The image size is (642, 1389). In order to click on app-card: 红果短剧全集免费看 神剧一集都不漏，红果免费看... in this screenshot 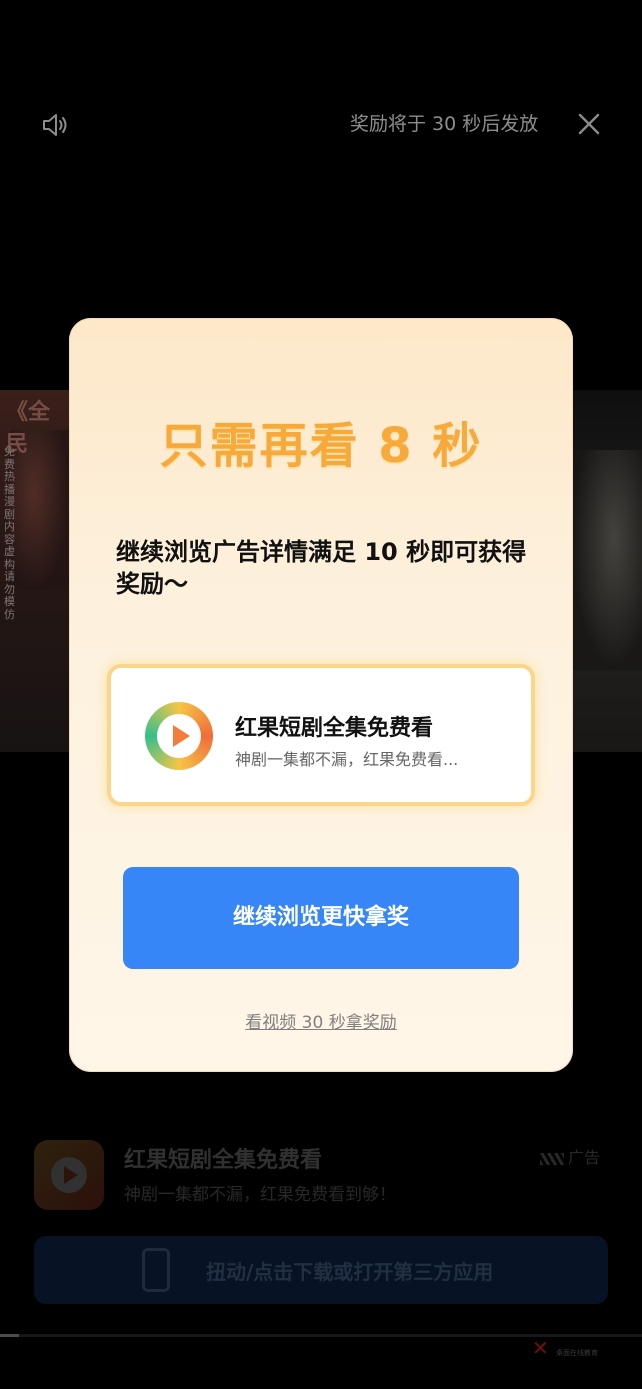, I will do `click(321, 735)`.